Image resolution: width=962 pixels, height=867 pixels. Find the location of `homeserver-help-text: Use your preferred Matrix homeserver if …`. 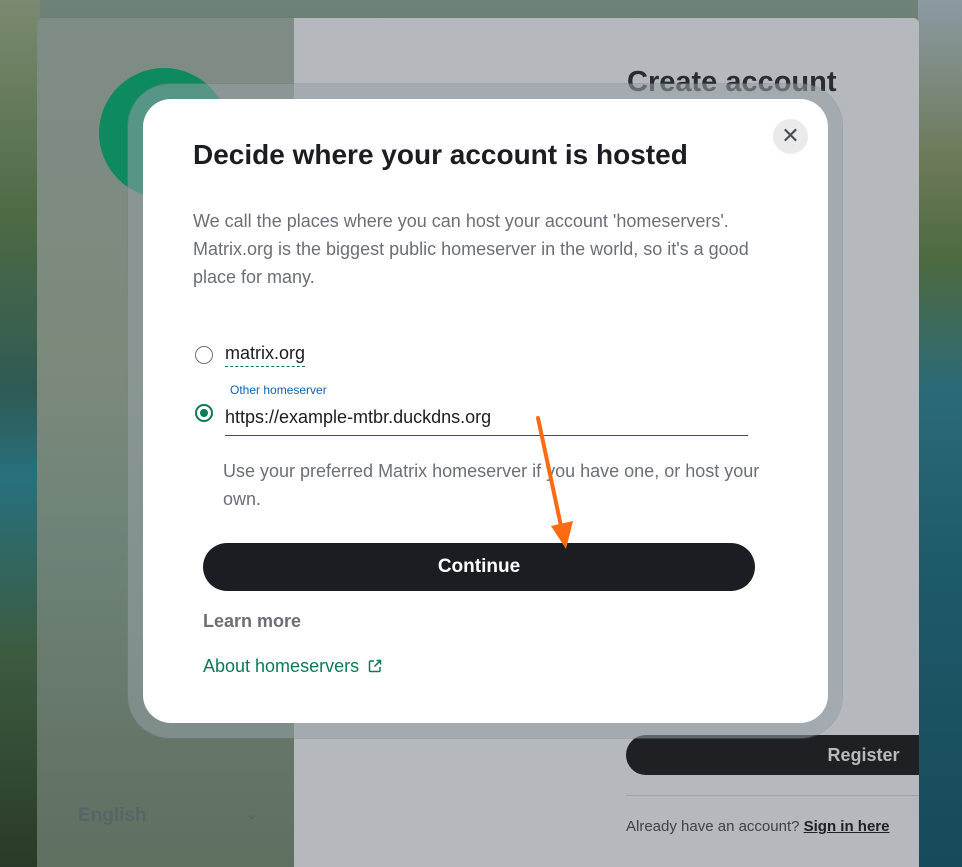

homeserver-help-text: Use your preferred Matrix homeserver if … is located at coordinates (491, 485).